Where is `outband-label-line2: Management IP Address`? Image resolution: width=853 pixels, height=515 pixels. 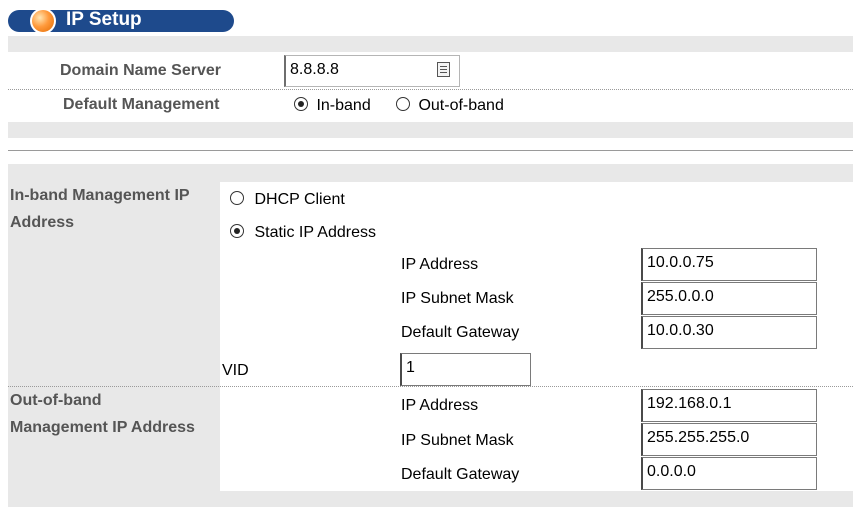
outband-label-line2: Management IP Address is located at coordinates (102, 427).